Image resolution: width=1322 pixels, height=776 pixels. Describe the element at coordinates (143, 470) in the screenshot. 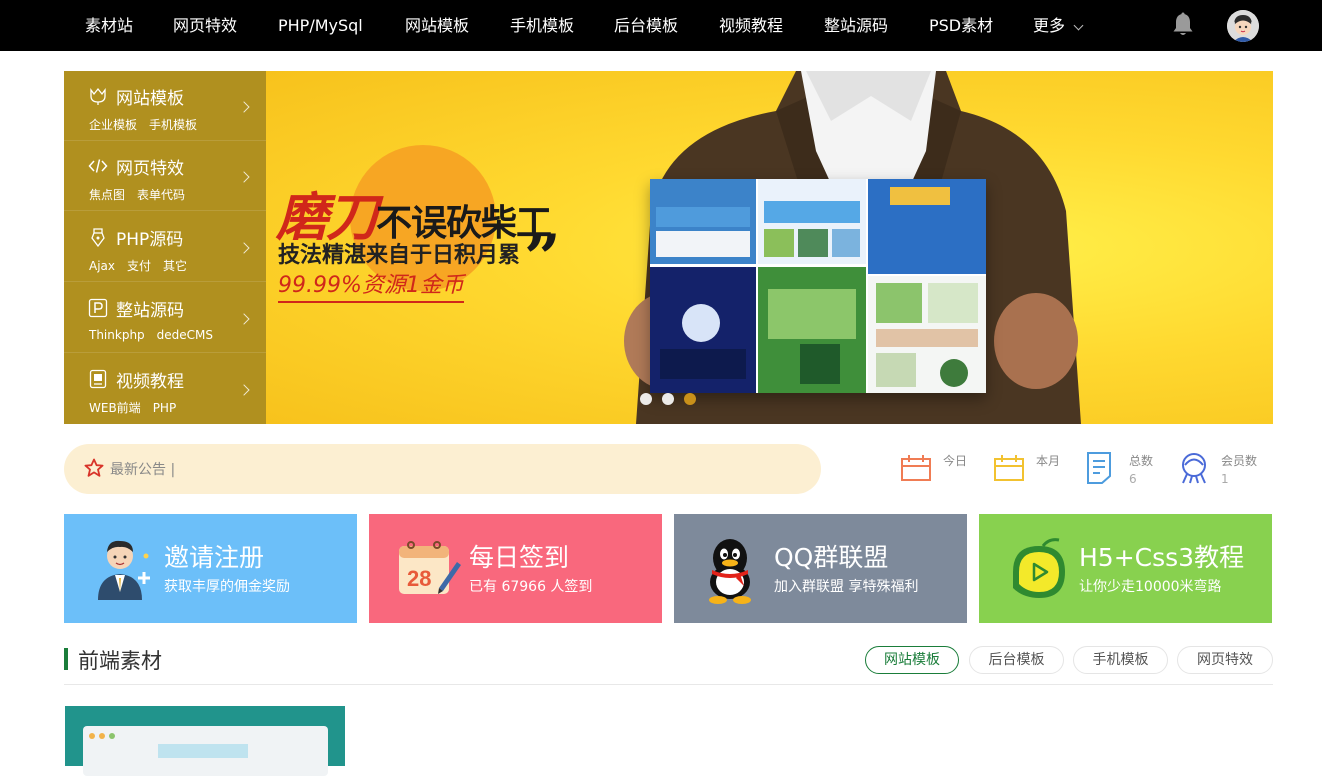

I see `announcement-label: 最新公告 |` at that location.